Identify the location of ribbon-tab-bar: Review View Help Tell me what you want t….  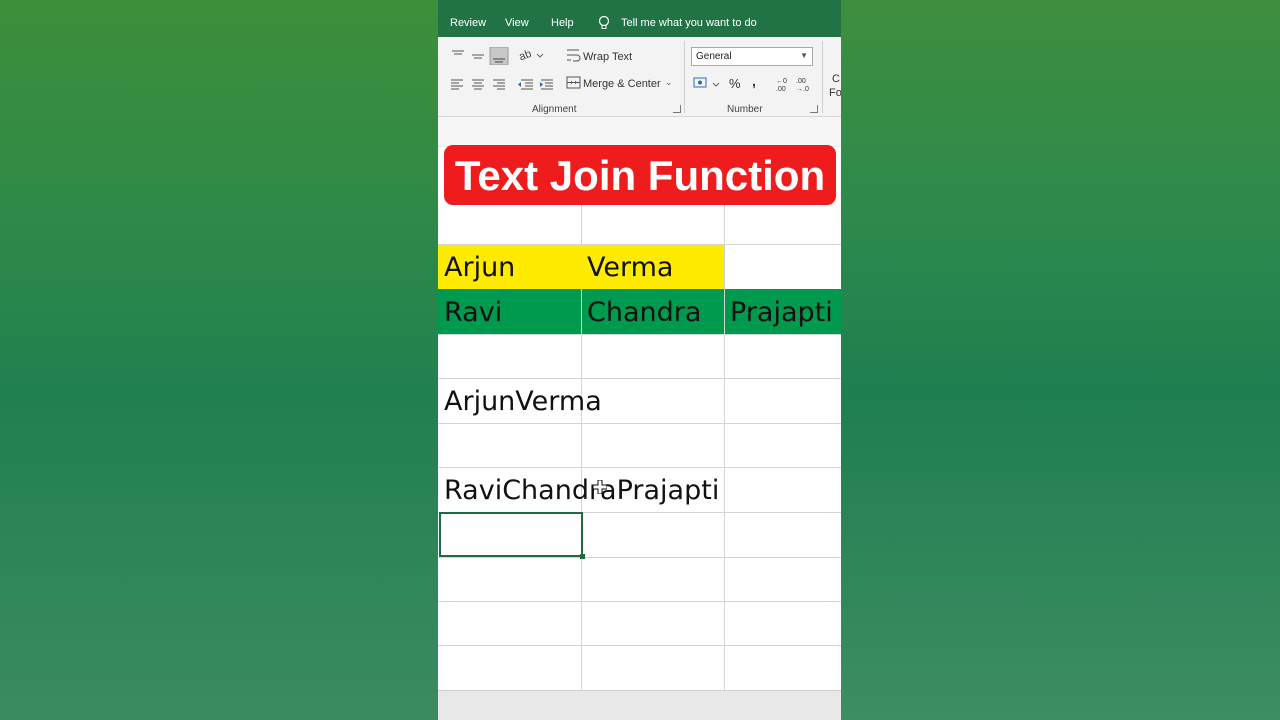
(639, 18).